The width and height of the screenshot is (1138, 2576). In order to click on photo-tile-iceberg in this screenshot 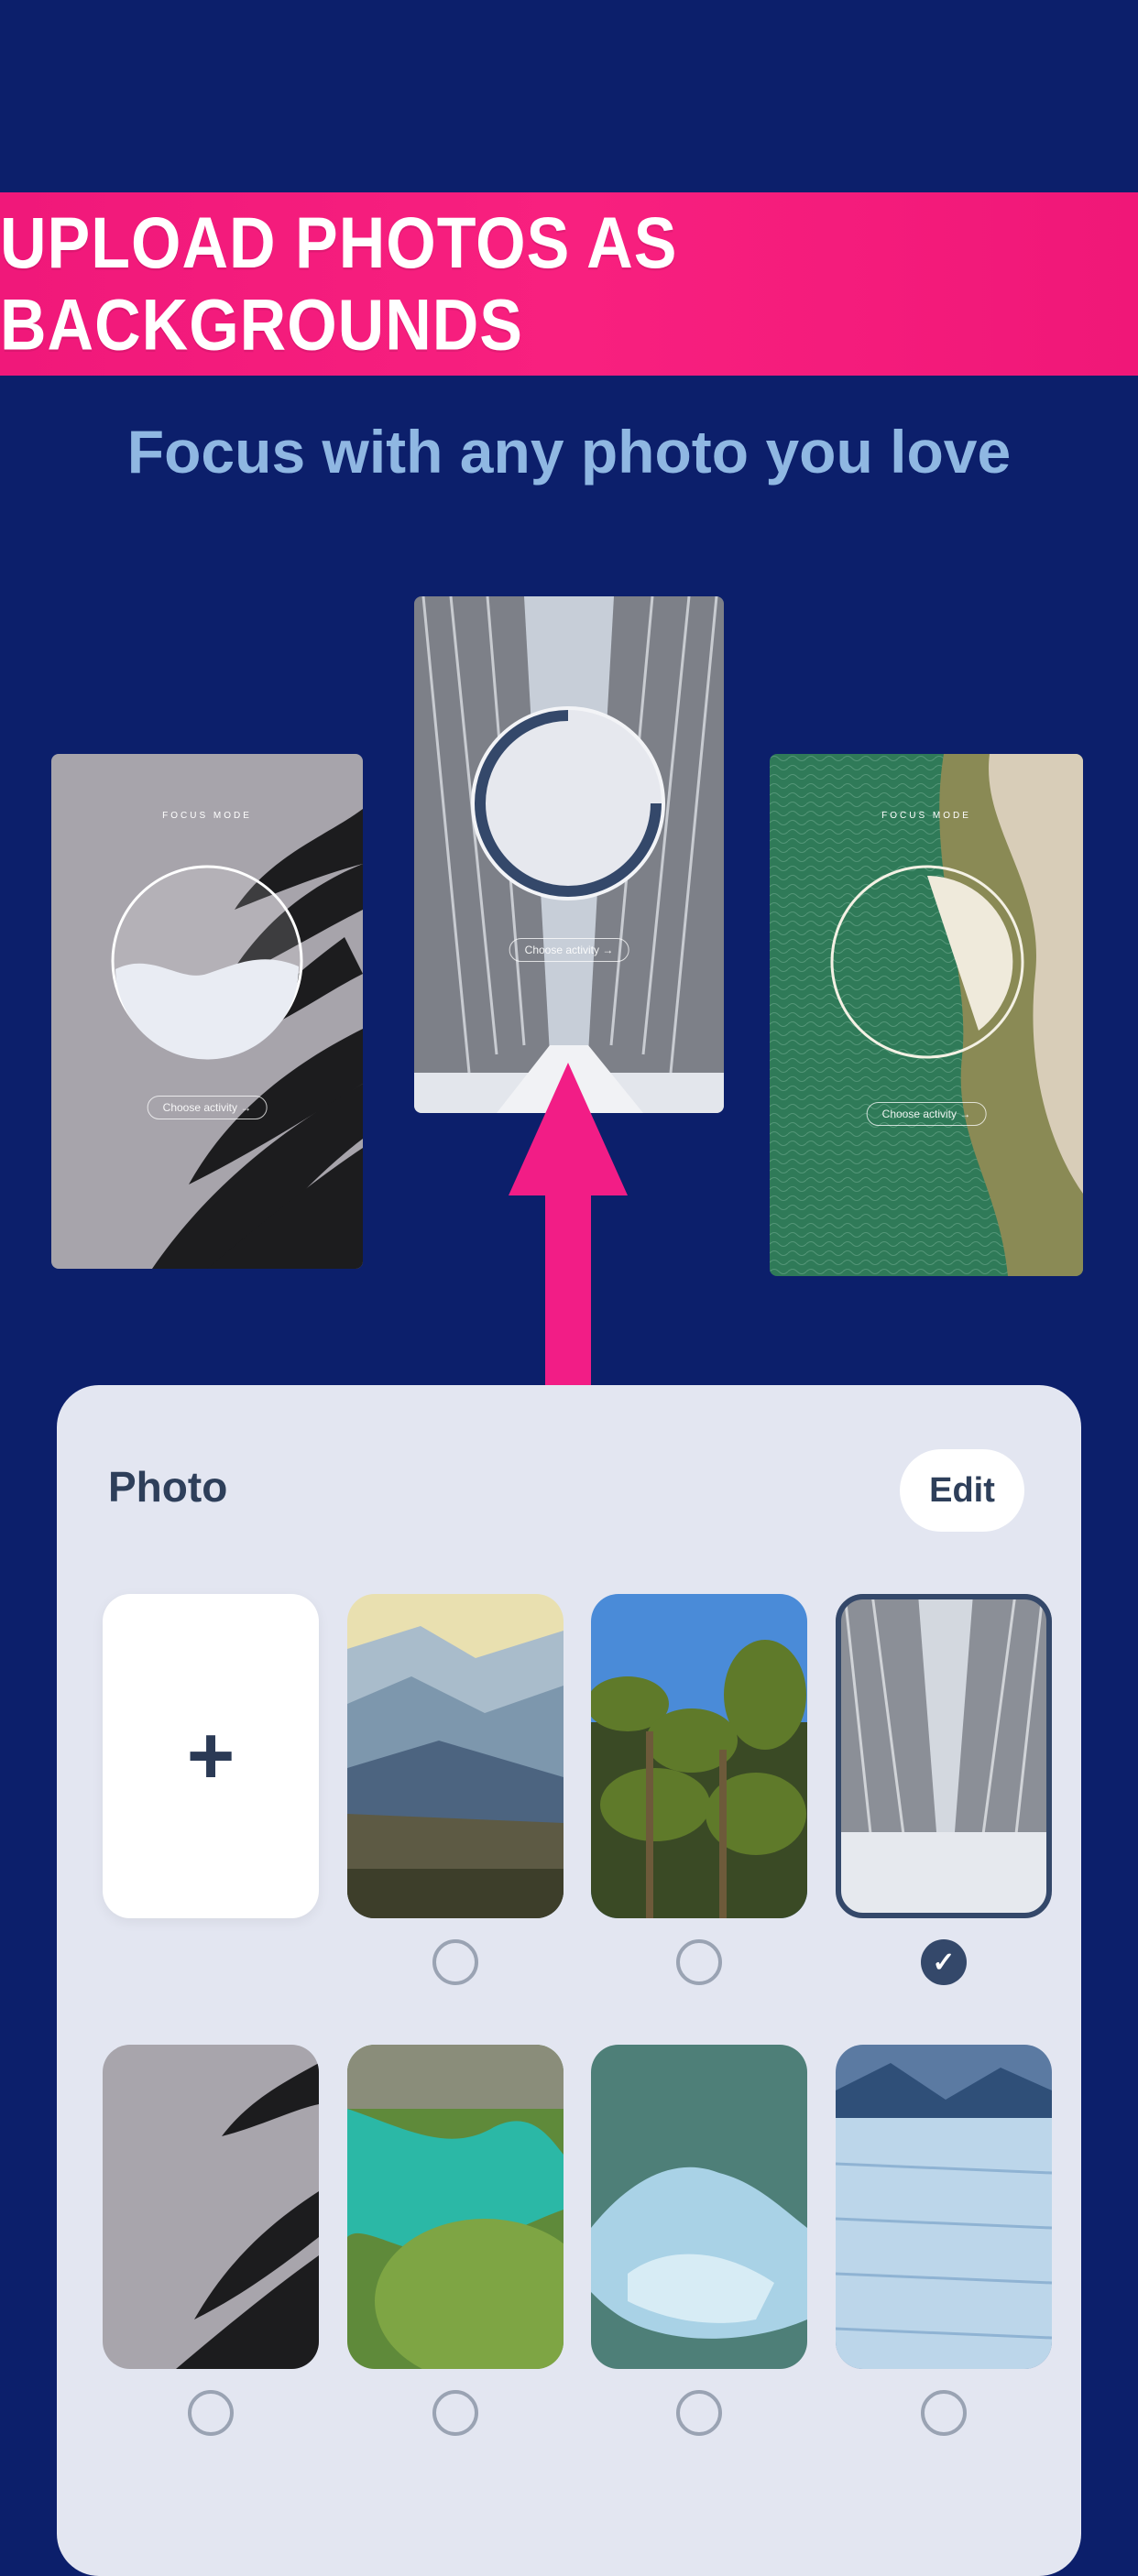, I will do `click(699, 2207)`.